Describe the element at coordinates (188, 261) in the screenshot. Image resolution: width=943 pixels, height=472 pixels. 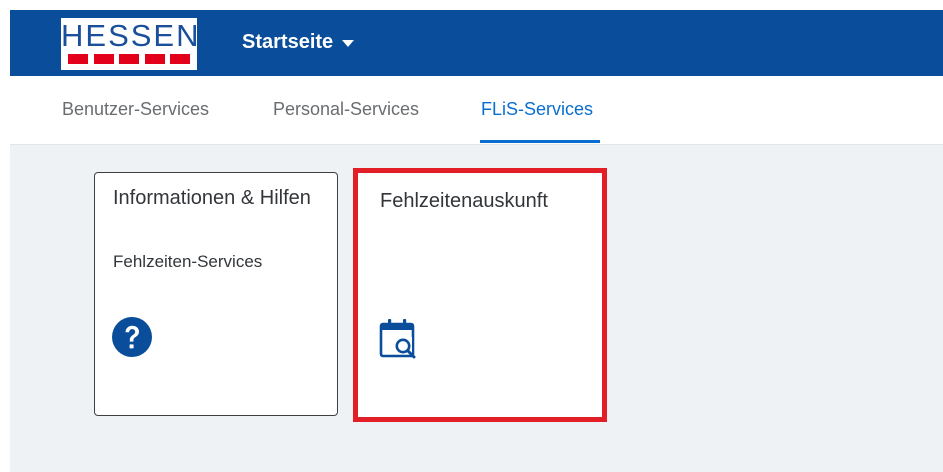
I see `tile-subtitle: Fehlzeiten-Services` at that location.